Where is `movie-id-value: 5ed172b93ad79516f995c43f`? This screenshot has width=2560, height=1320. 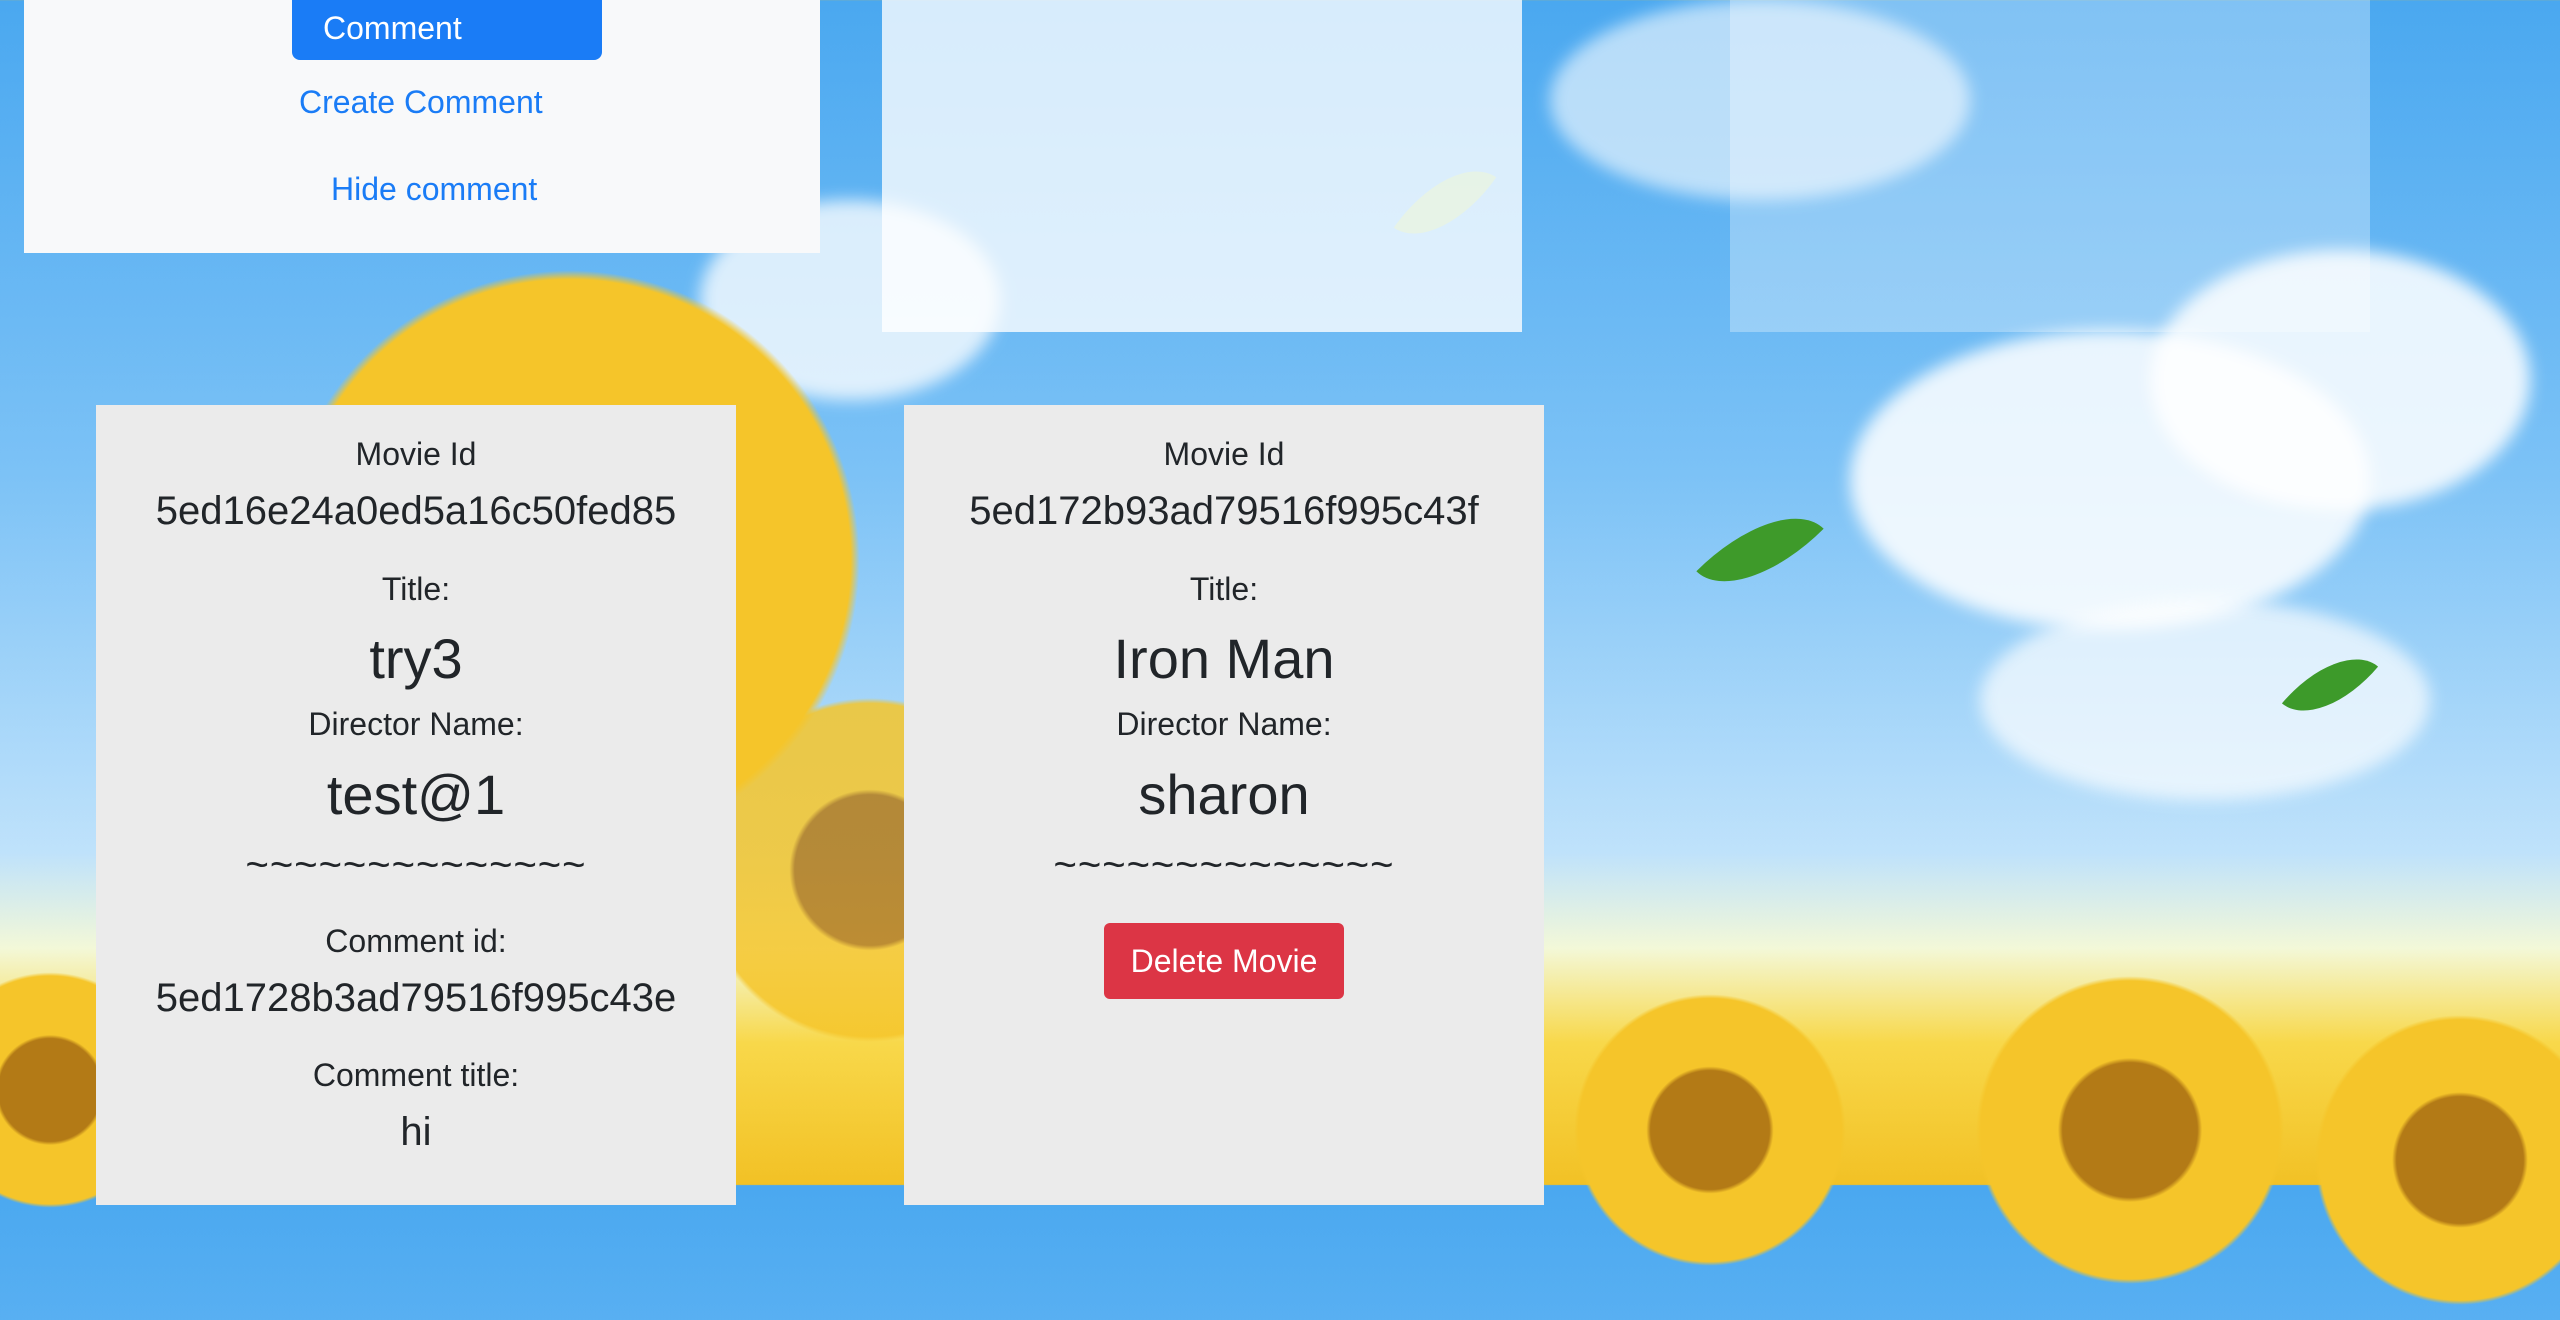
movie-id-value: 5ed172b93ad79516f995c43f is located at coordinates (1224, 511).